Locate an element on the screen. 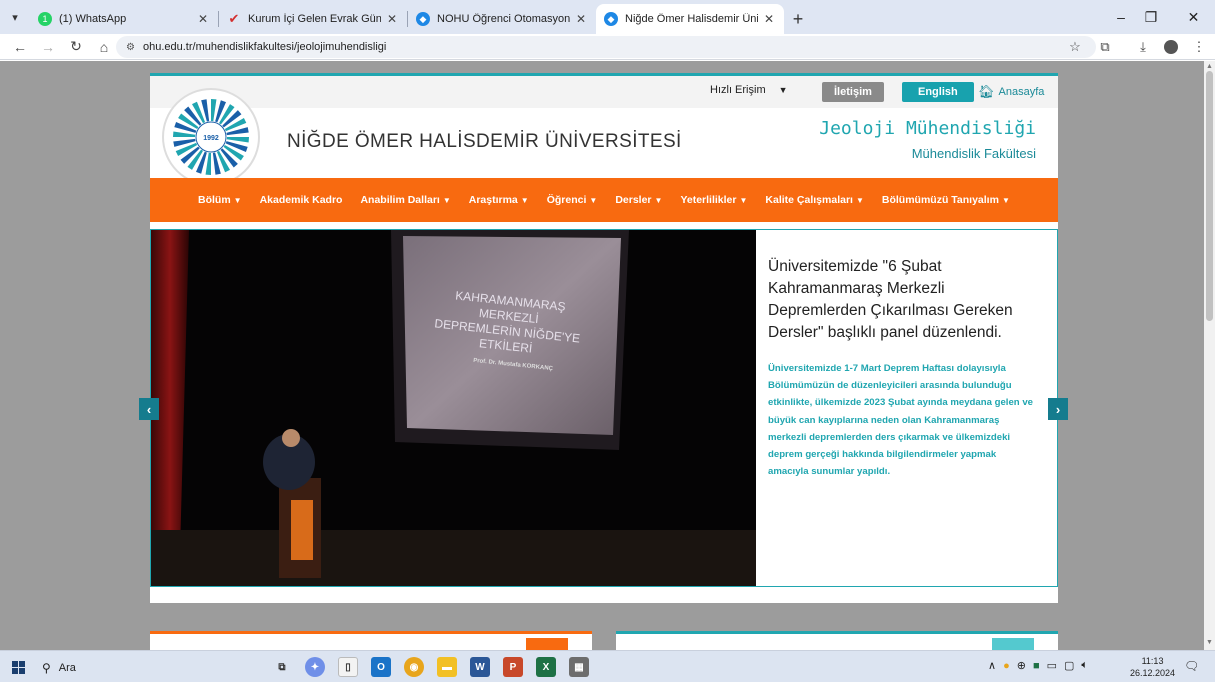  reload-icon: ↻ is located at coordinates (76, 47).